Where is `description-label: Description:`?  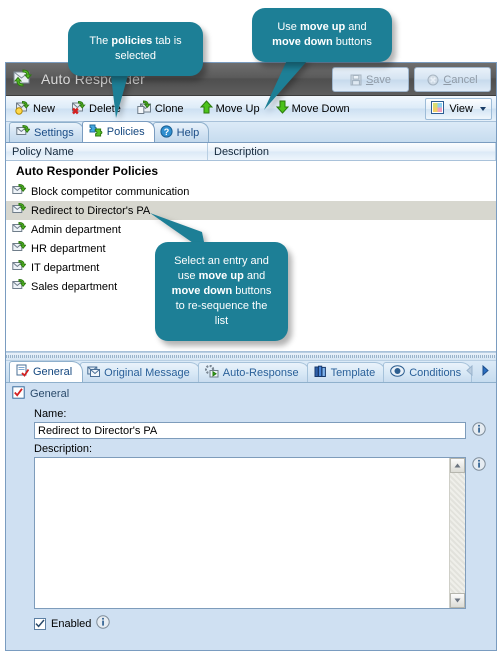
description-label: Description: is located at coordinates (63, 449).